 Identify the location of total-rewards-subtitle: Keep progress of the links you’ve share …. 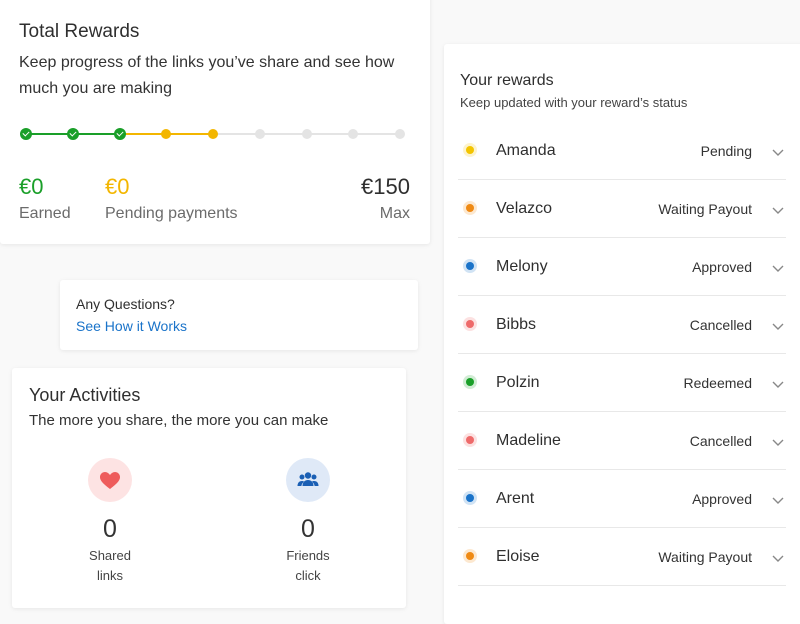
(207, 75).